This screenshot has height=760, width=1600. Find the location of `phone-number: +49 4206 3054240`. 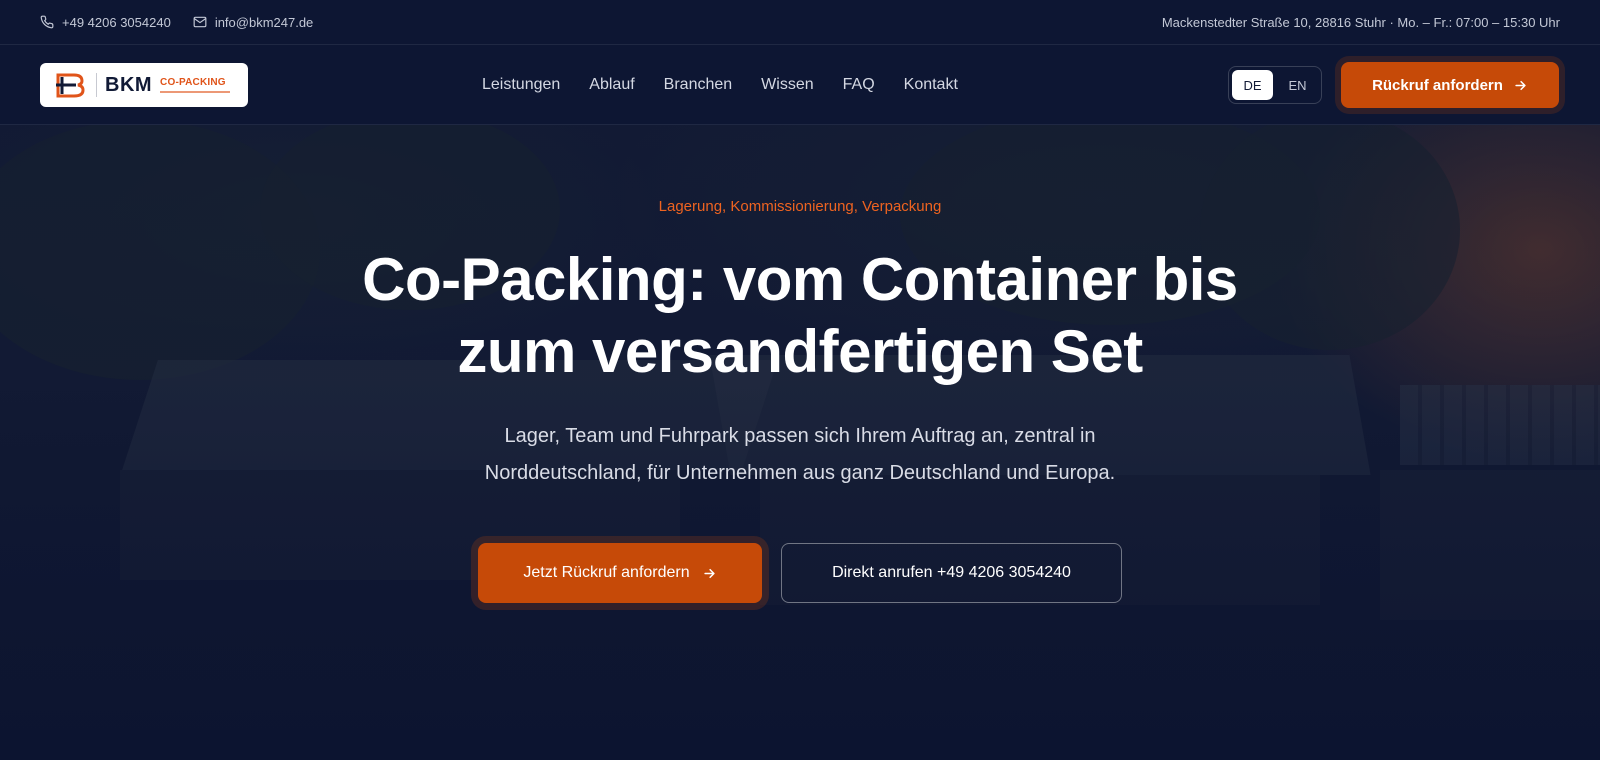

phone-number: +49 4206 3054240 is located at coordinates (116, 22).